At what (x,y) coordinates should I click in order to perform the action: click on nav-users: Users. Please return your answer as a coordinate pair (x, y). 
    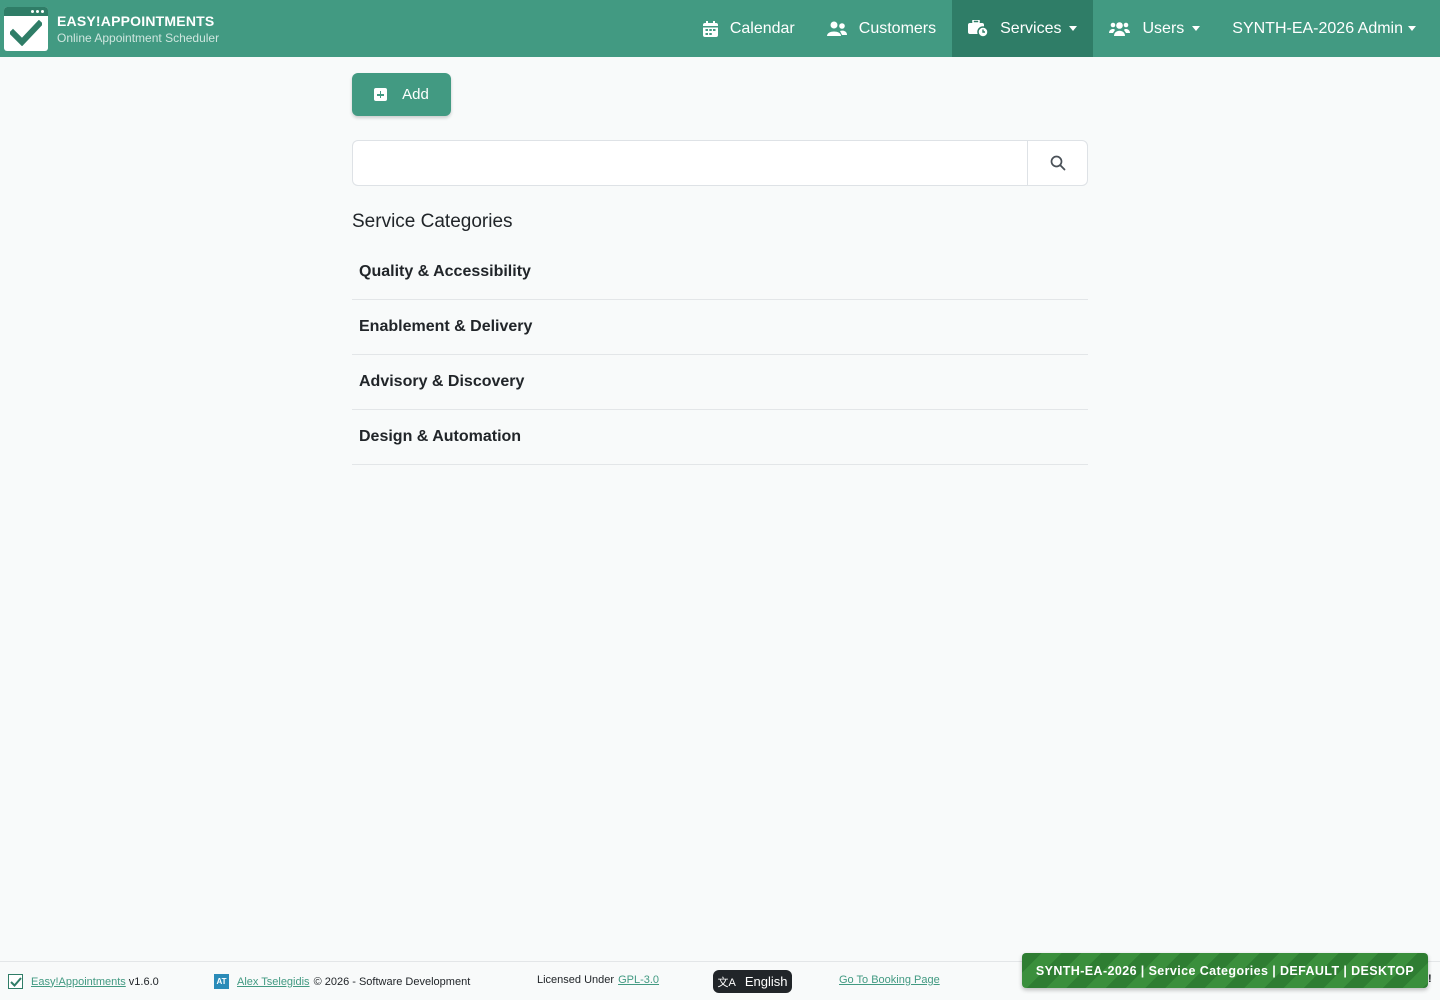
    Looking at the image, I should click on (1154, 28).